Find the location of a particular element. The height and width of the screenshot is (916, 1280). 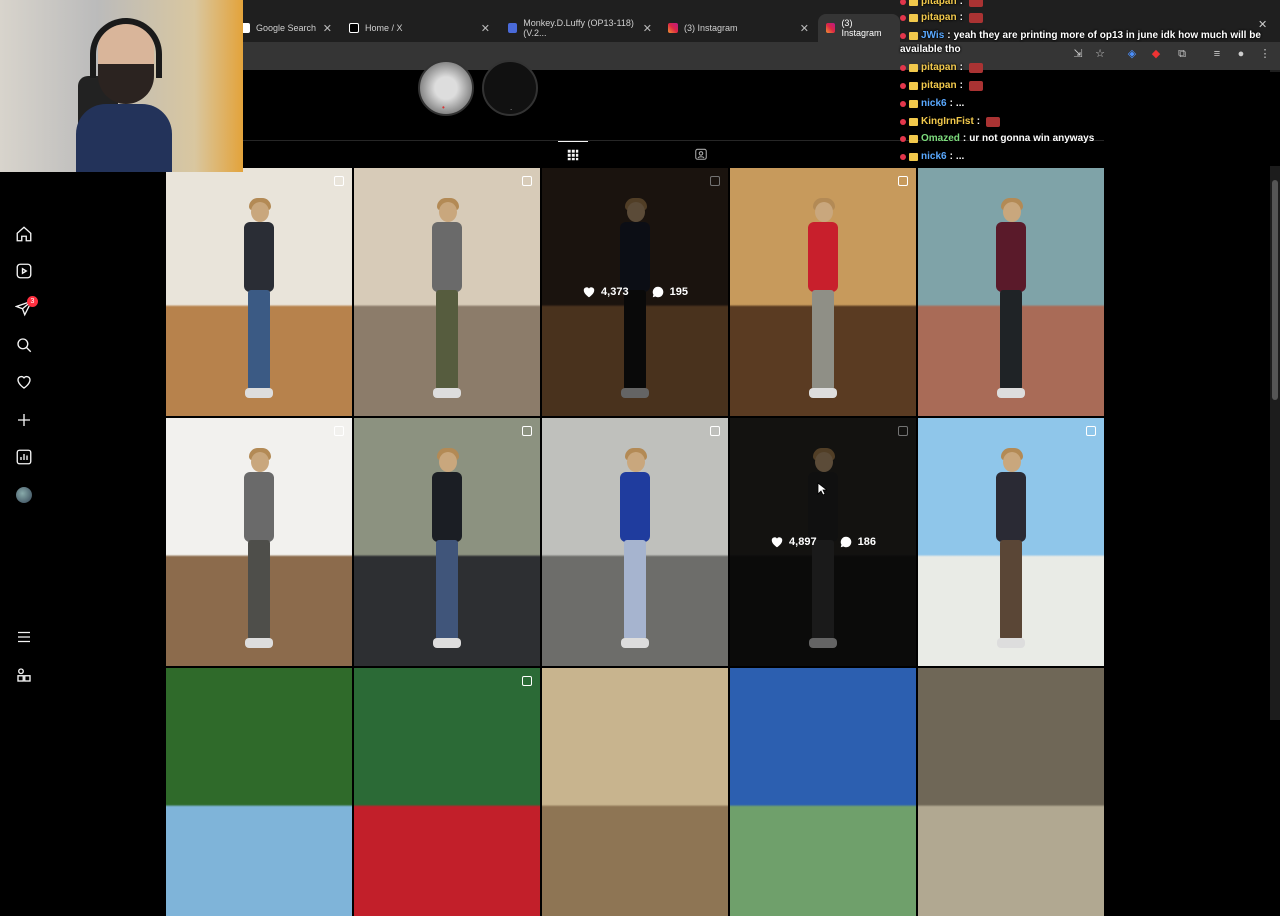

highlight-label: • is located at coordinates (443, 107).